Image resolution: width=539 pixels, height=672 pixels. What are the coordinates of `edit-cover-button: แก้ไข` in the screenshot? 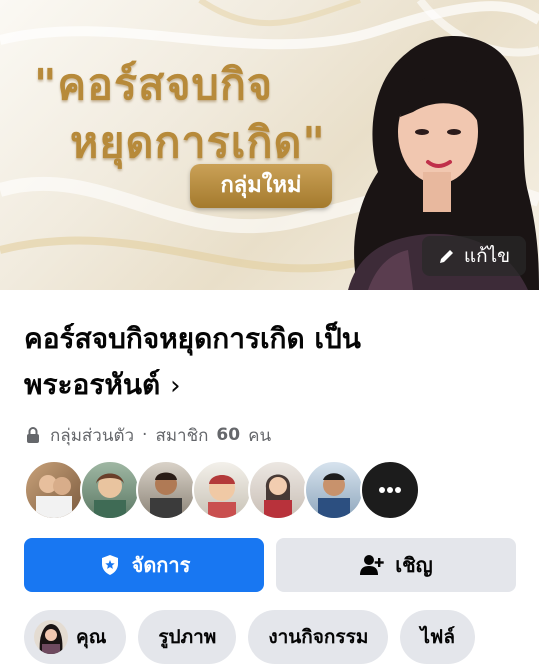 It's located at (474, 256).